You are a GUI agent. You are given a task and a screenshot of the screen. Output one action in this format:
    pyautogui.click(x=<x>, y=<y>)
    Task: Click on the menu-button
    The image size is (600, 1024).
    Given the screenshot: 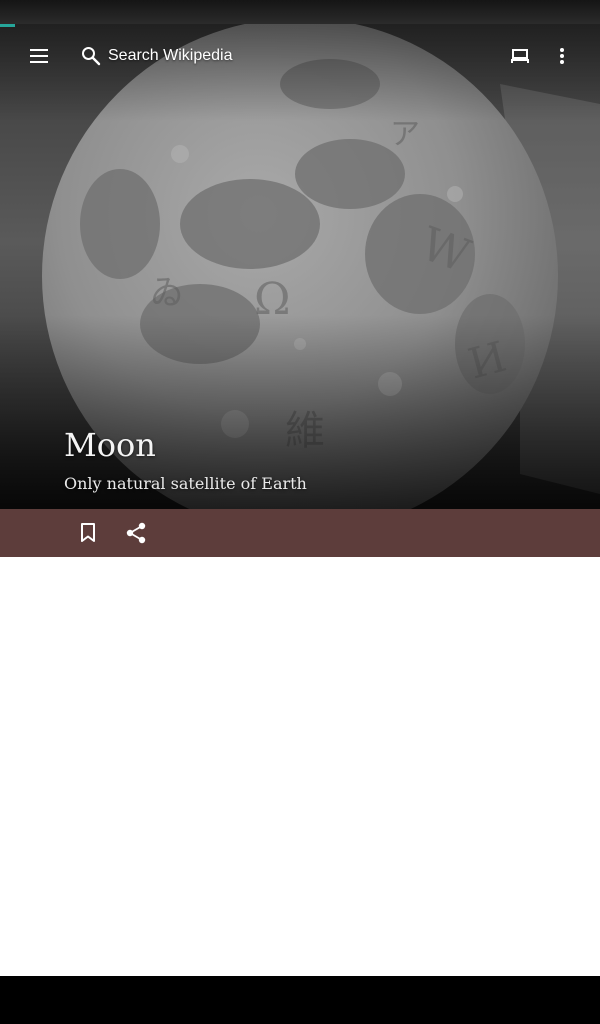 What is the action you would take?
    pyautogui.click(x=40, y=56)
    